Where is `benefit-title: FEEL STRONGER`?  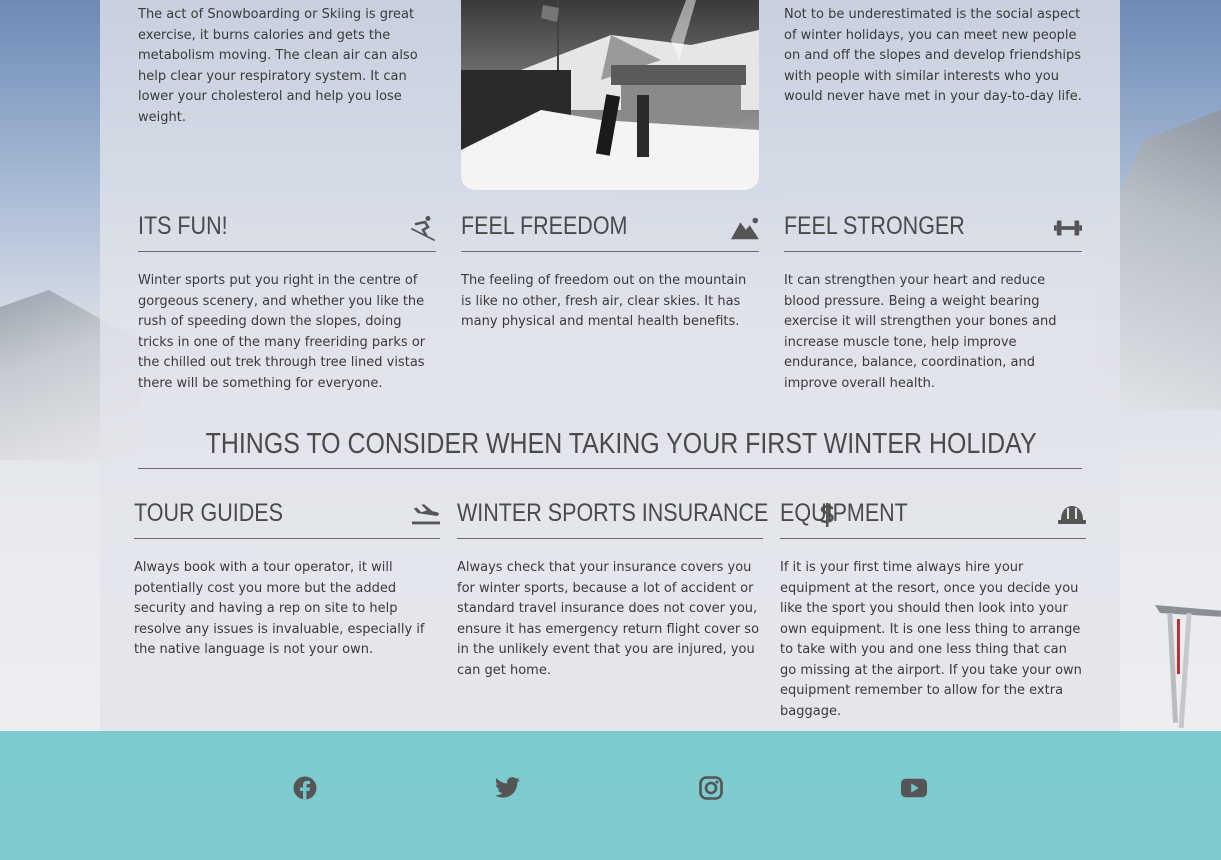 benefit-title: FEEL STRONGER is located at coordinates (874, 226).